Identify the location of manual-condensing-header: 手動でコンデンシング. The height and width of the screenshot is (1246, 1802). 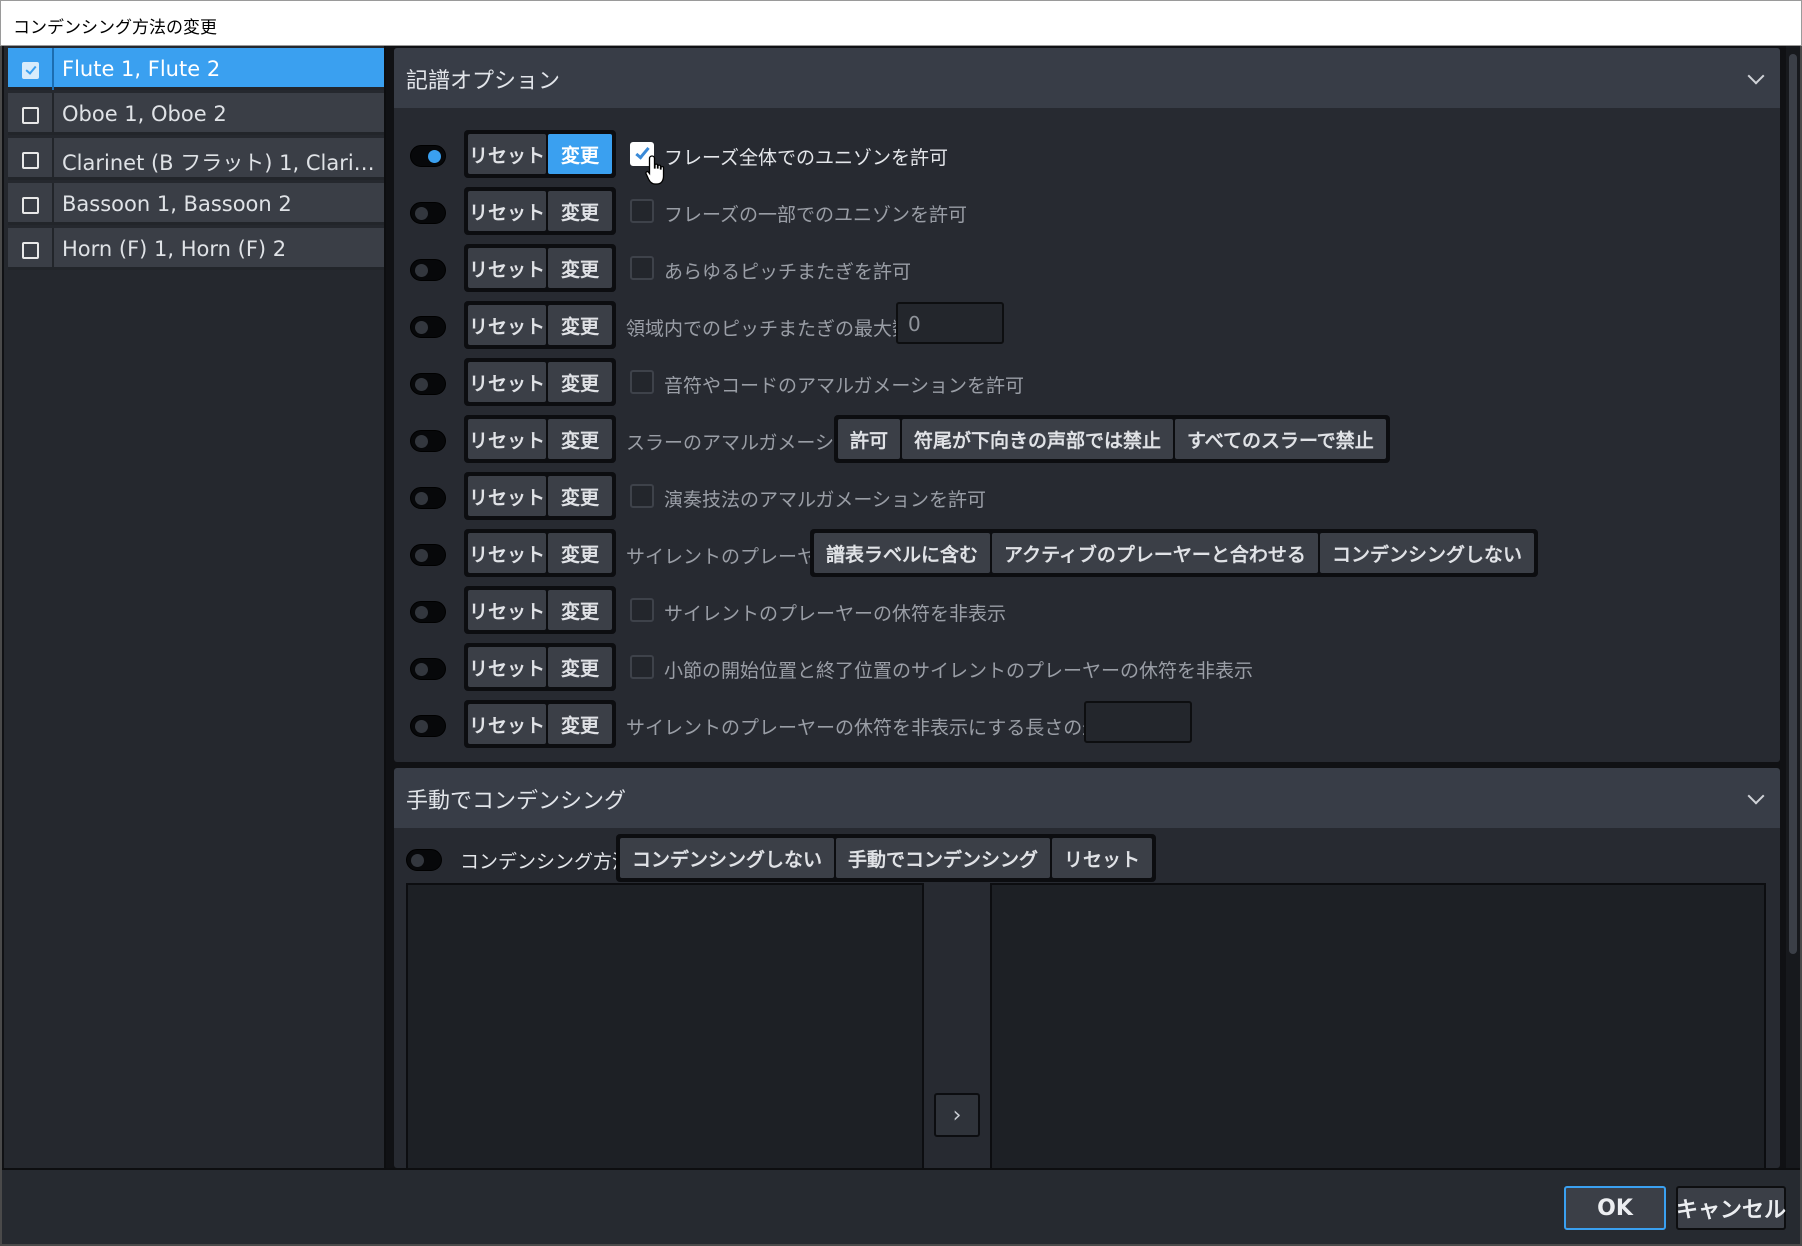
(1087, 798).